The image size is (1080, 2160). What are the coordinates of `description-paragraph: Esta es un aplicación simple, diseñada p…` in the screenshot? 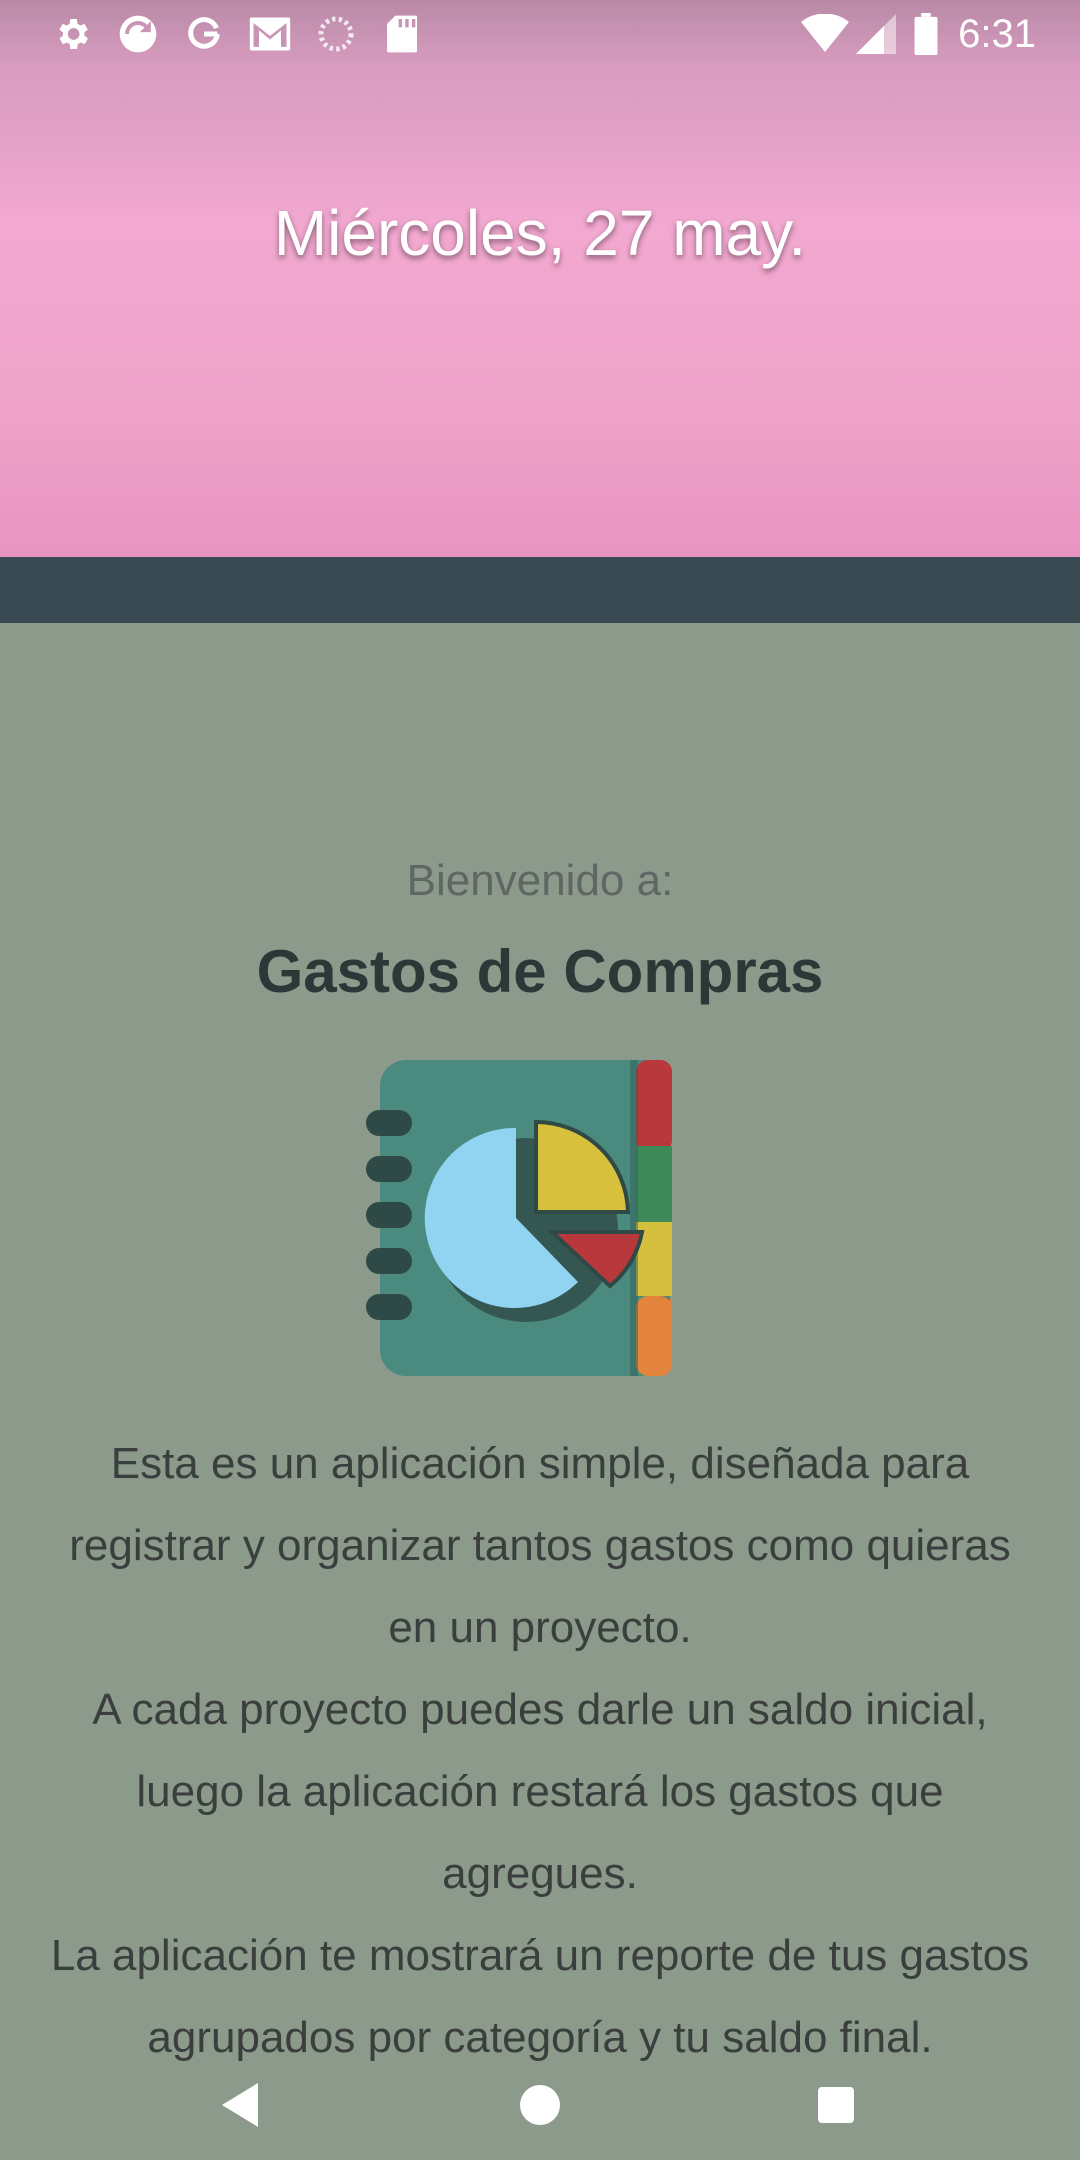 It's located at (540, 1545).